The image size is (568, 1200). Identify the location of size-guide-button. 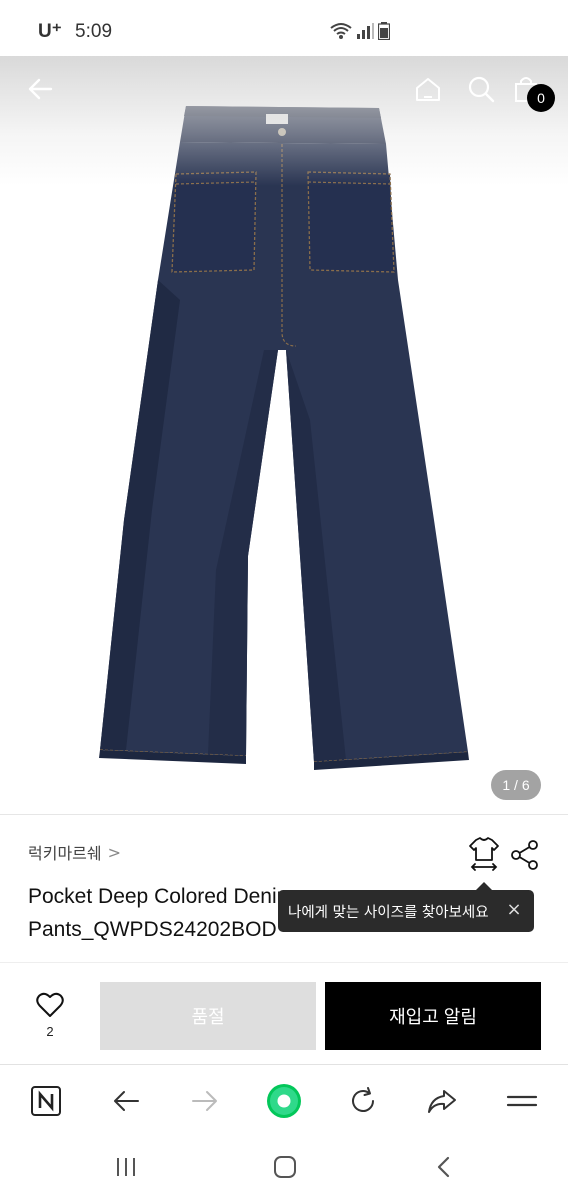
(484, 854).